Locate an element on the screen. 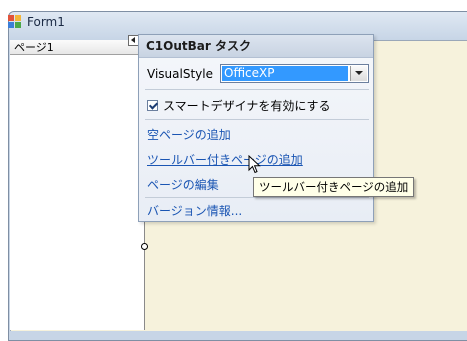  visual-style-value: OfficeXP is located at coordinates (285, 73).